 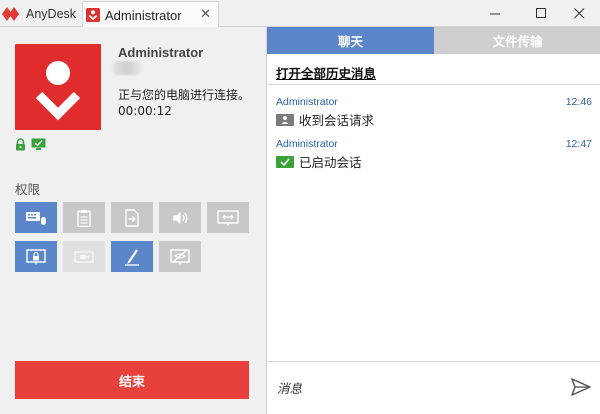 I want to click on perm-clipboard-button, so click(x=84, y=217).